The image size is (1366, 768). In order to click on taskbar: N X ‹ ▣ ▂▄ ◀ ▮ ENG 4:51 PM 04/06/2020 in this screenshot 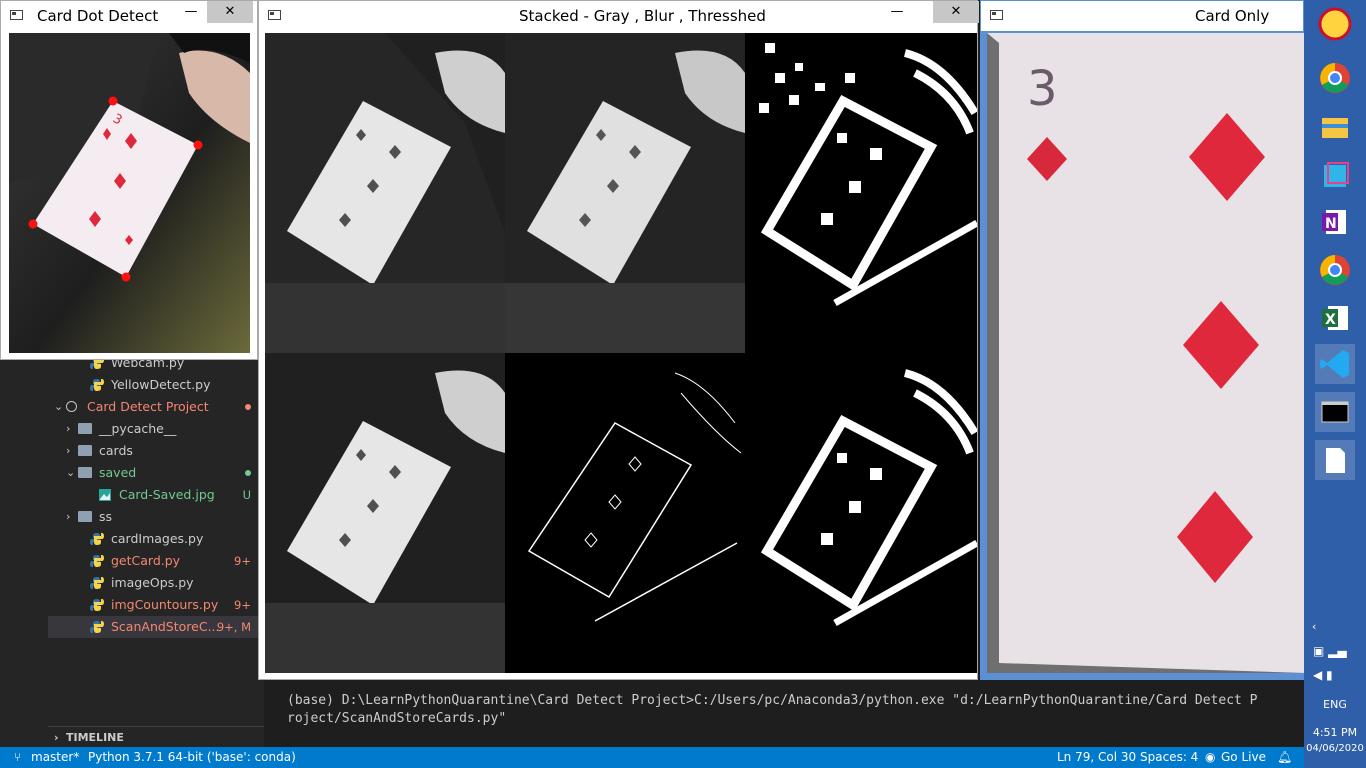, I will do `click(1335, 384)`.